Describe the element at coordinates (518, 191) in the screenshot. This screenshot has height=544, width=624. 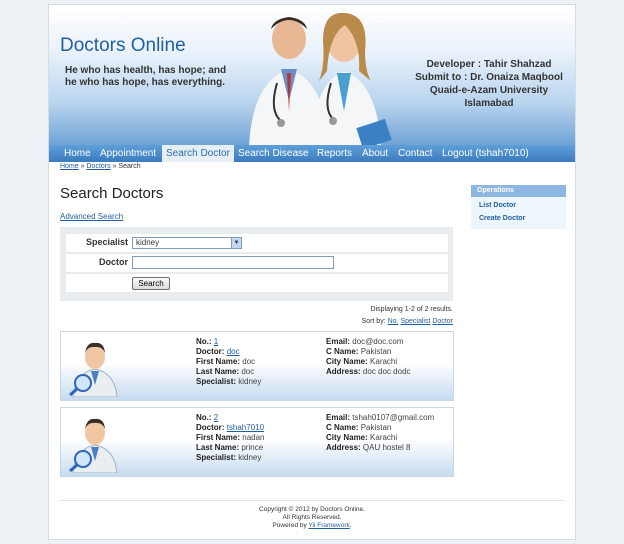
I see `sidebar-title: Operations` at that location.